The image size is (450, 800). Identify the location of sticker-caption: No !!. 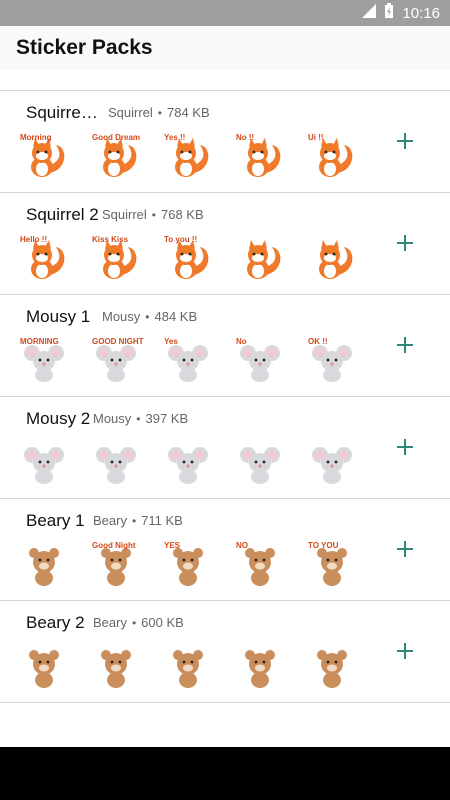
(245, 137).